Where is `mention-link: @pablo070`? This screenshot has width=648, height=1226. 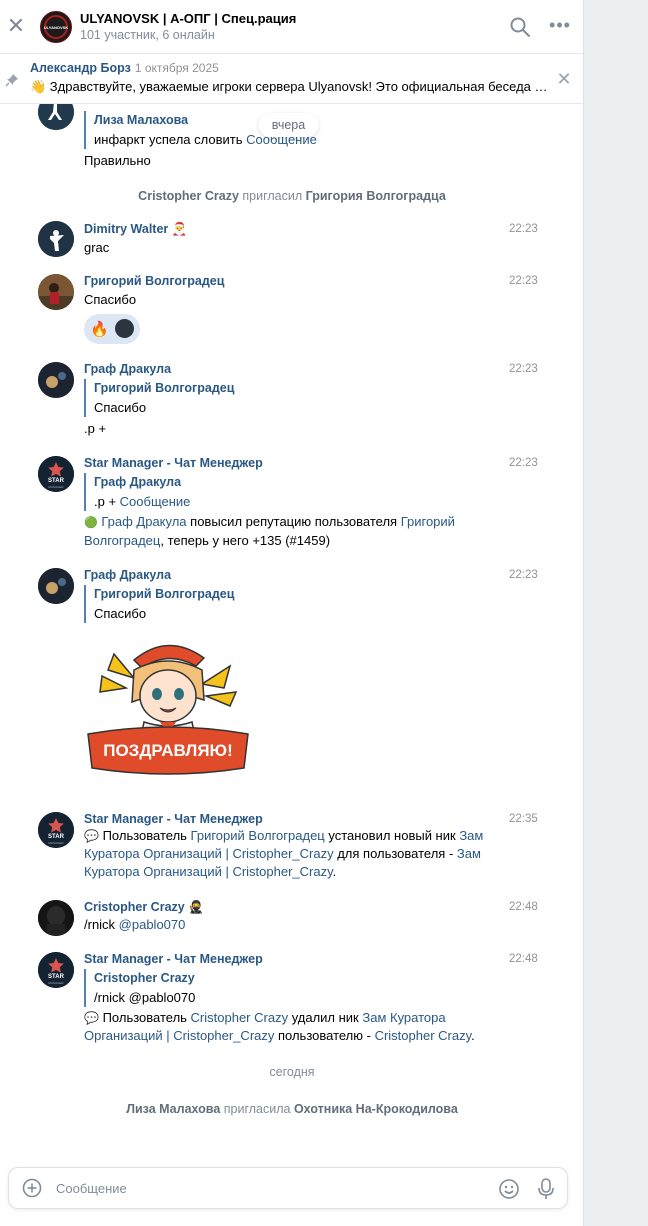
mention-link: @pablo070 is located at coordinates (152, 924).